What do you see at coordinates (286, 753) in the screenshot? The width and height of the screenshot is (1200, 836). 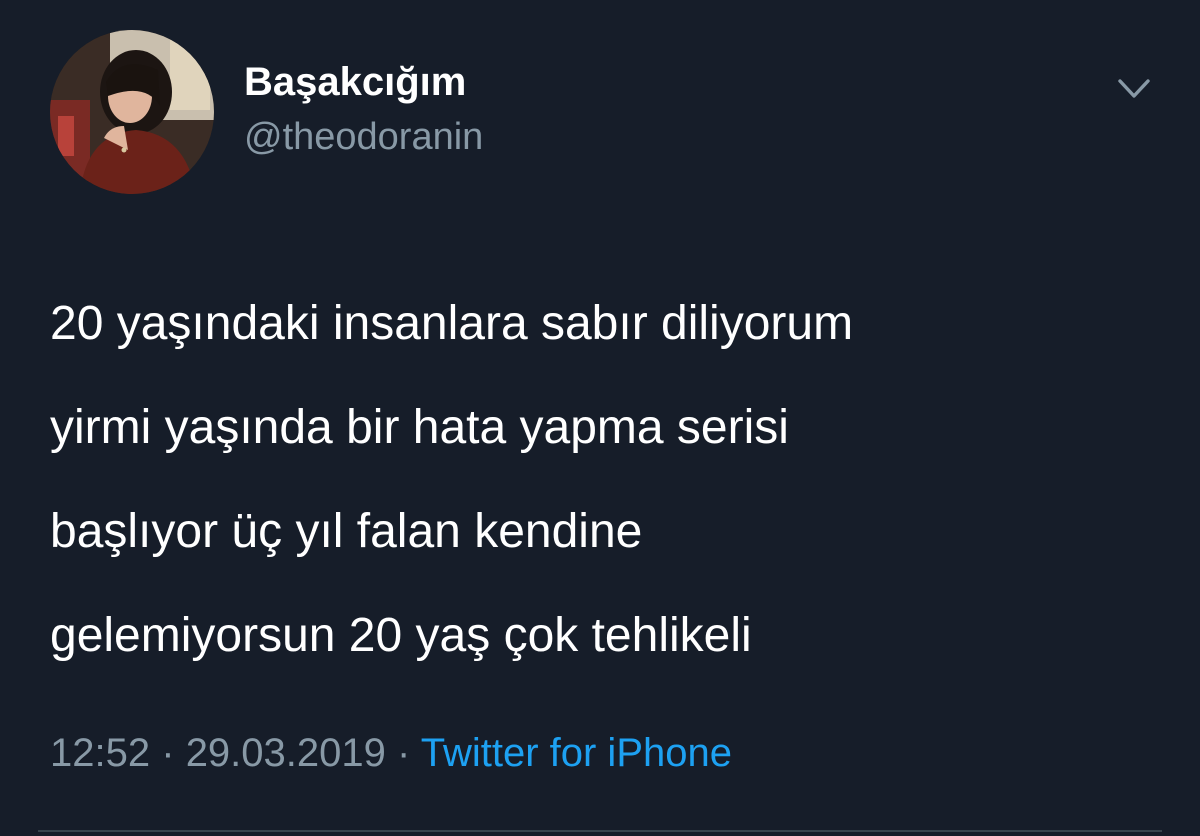 I see `tweet-date: 29.03.2019` at bounding box center [286, 753].